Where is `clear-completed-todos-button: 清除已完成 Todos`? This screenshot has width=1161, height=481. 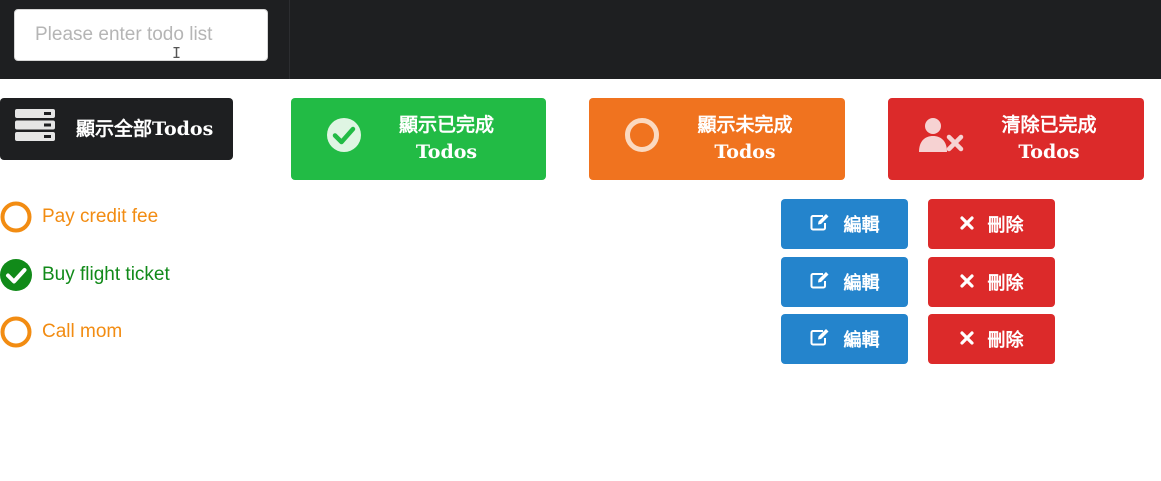 clear-completed-todos-button: 清除已完成 Todos is located at coordinates (1016, 139).